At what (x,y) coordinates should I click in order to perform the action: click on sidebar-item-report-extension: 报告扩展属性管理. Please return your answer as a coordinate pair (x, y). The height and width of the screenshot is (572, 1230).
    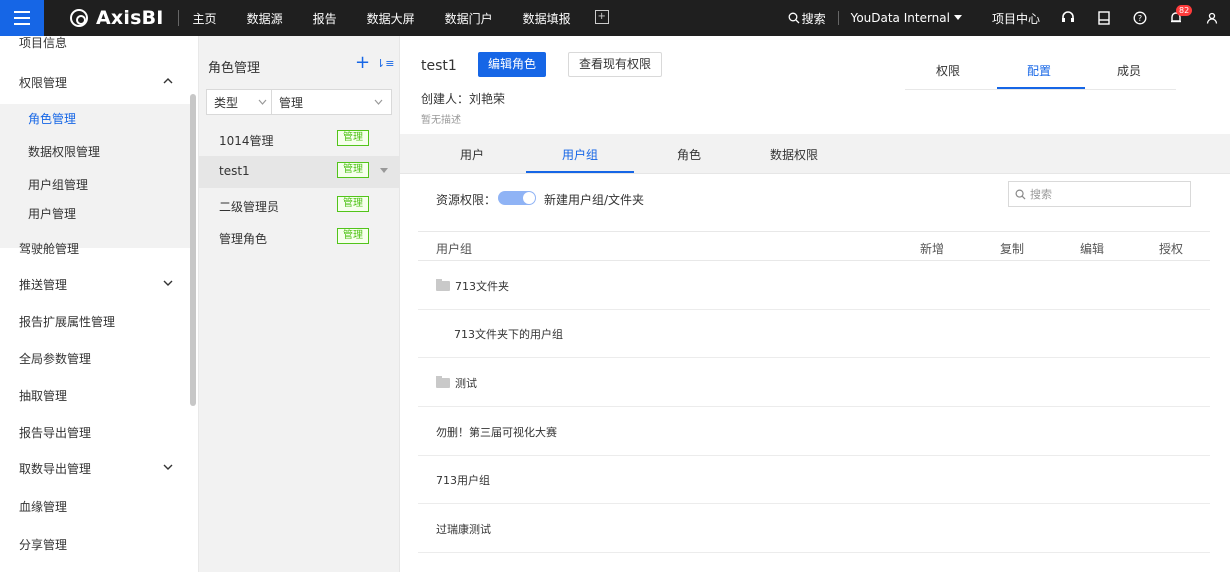
    Looking at the image, I should click on (67, 321).